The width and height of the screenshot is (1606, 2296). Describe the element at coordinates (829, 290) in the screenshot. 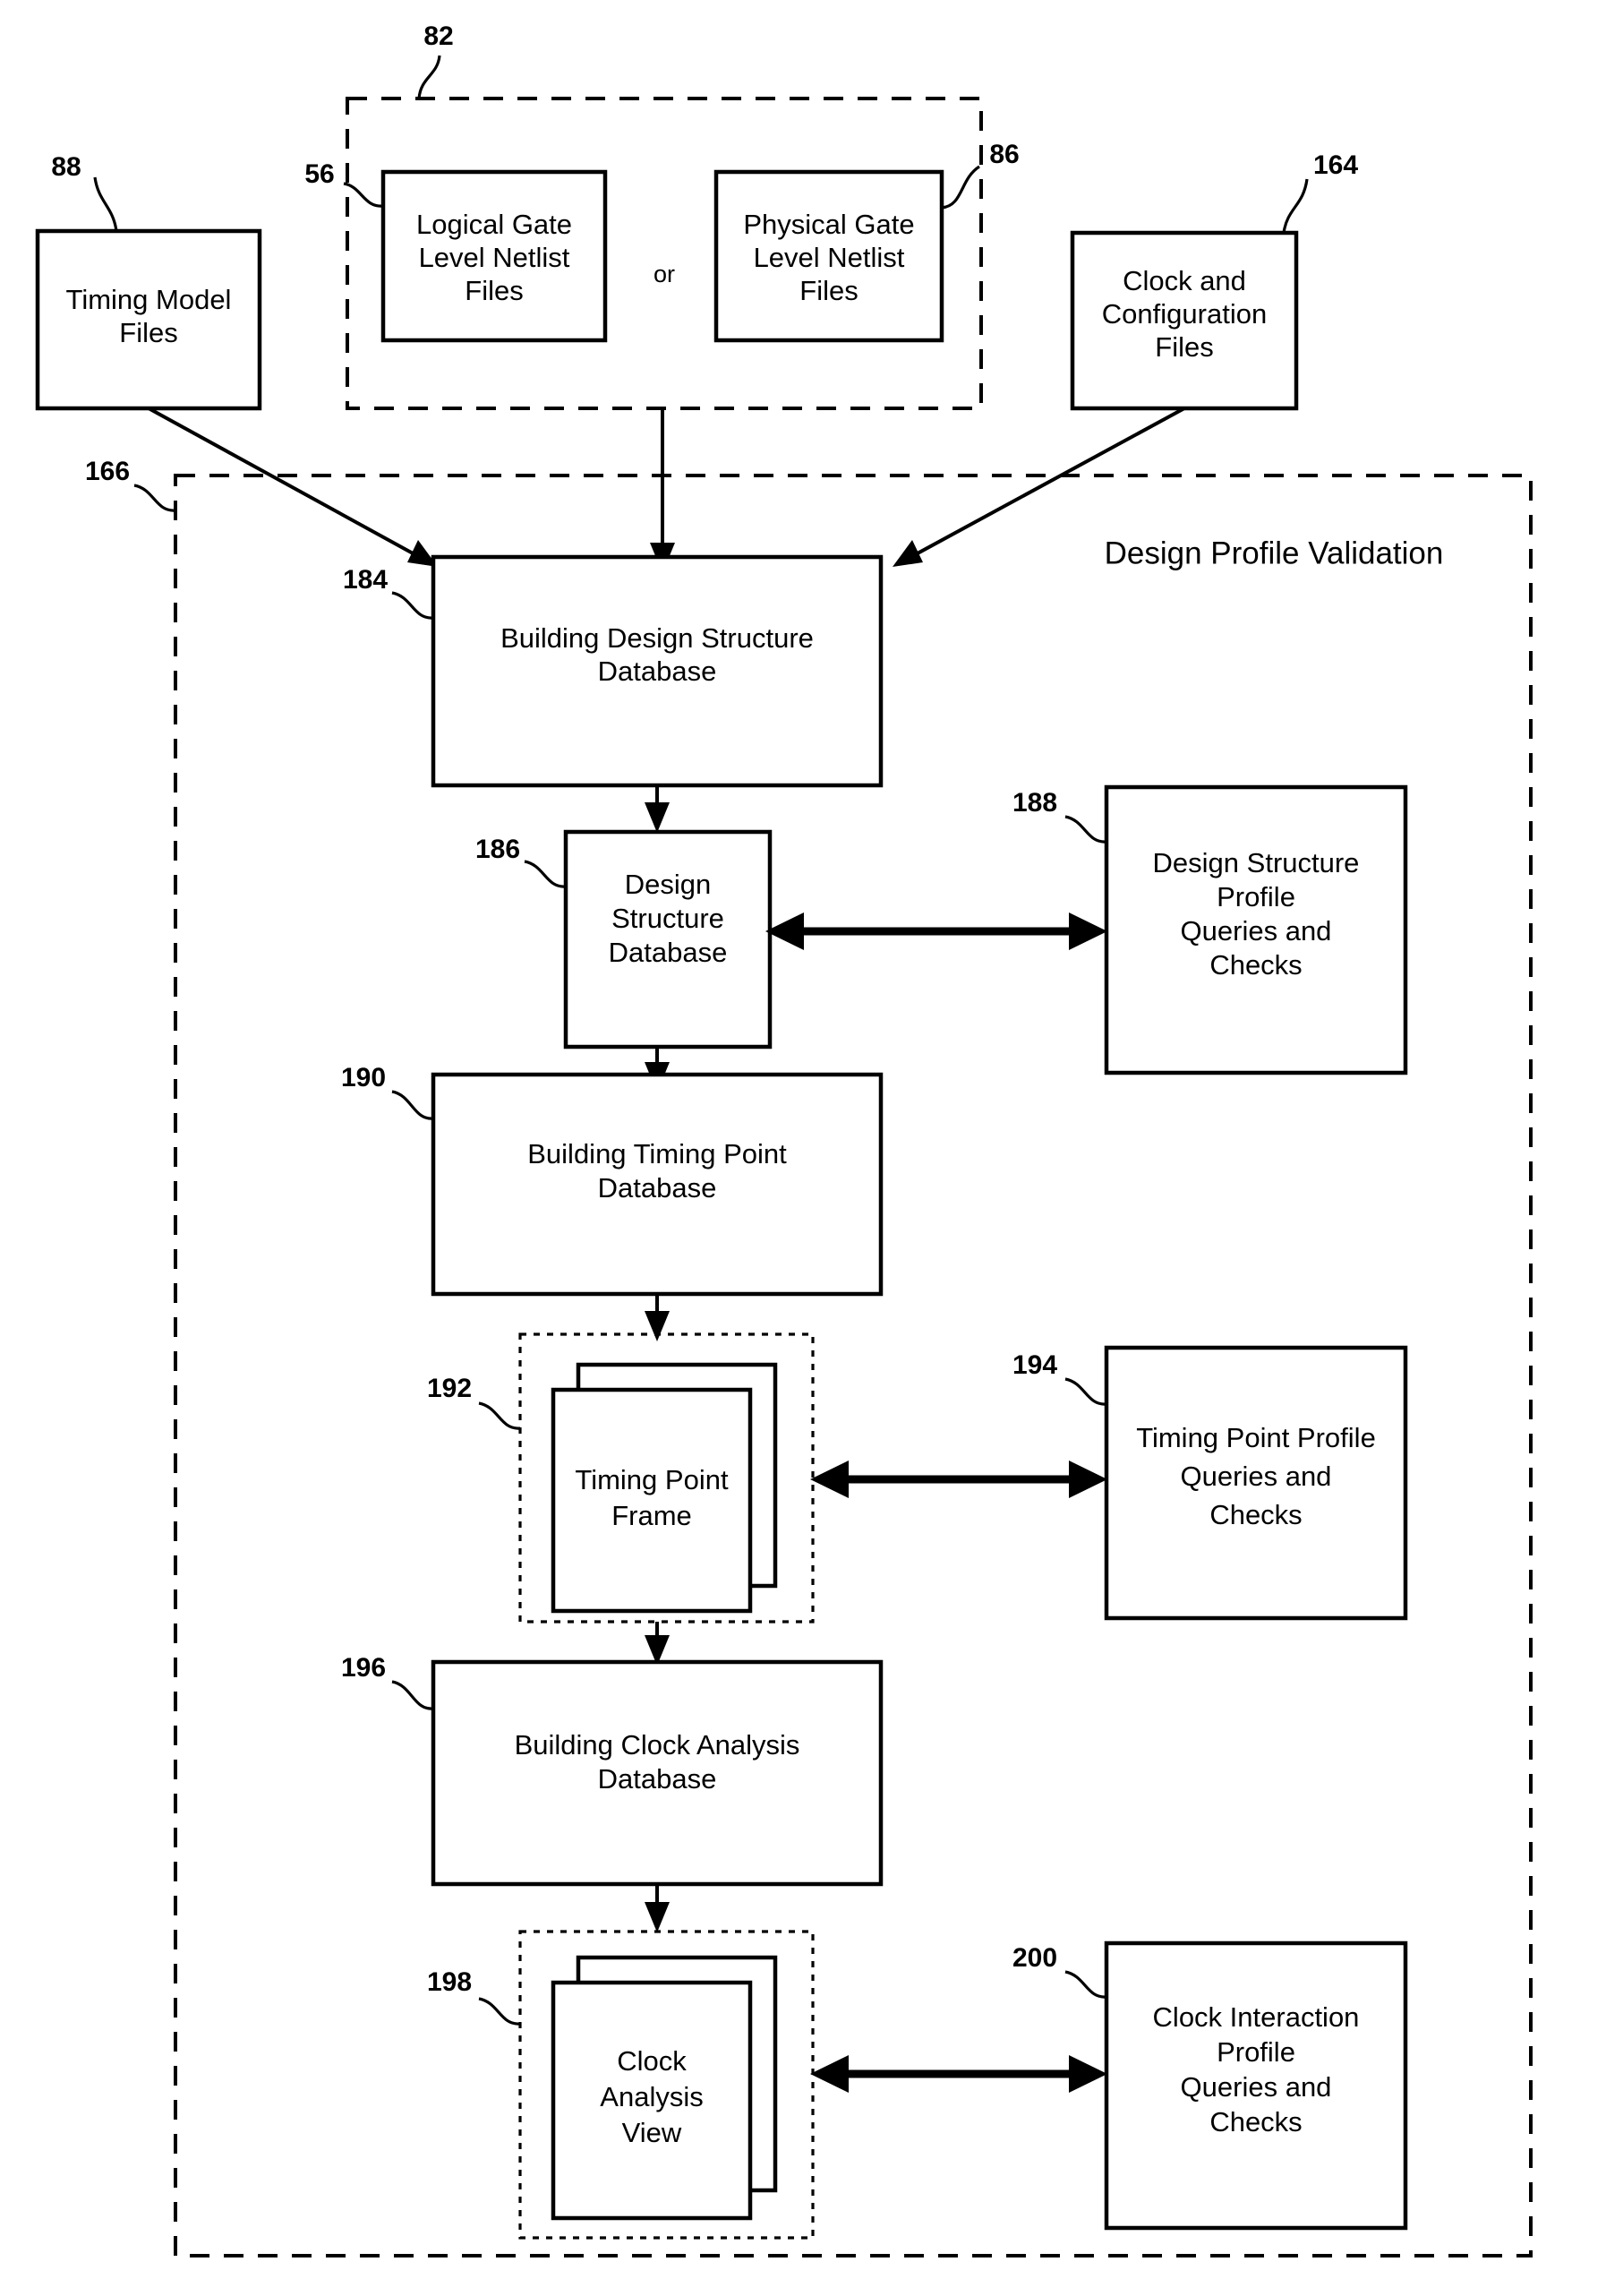

I see `physical-gate-level-netlist-files-line-3: Files` at that location.